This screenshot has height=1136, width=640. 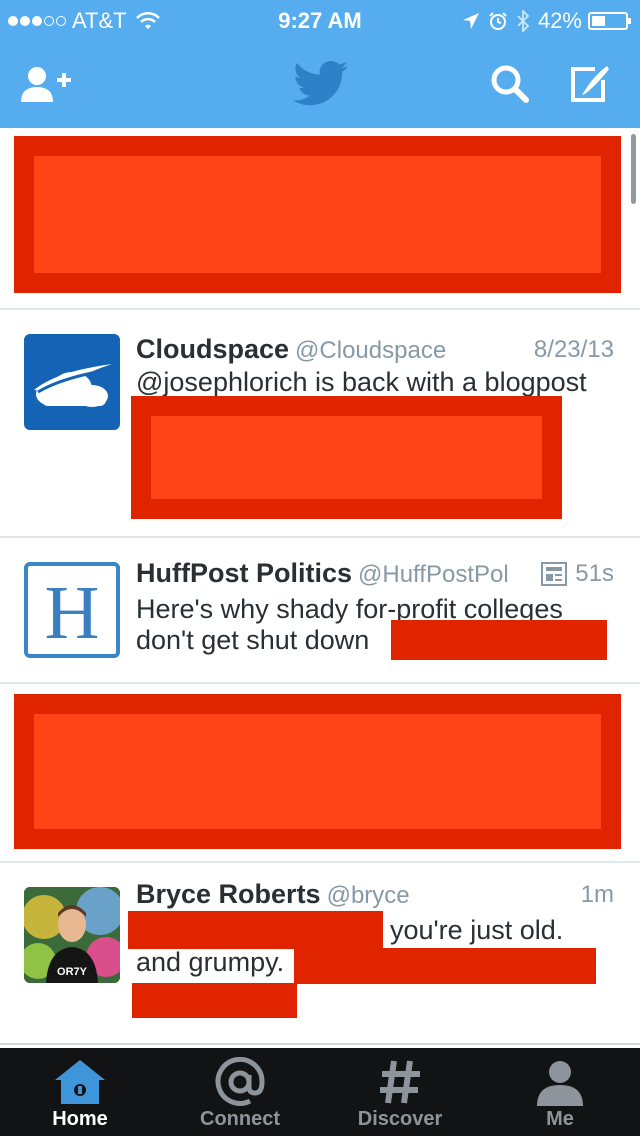 I want to click on tweet-timestamp: 8/23/13, so click(x=574, y=350).